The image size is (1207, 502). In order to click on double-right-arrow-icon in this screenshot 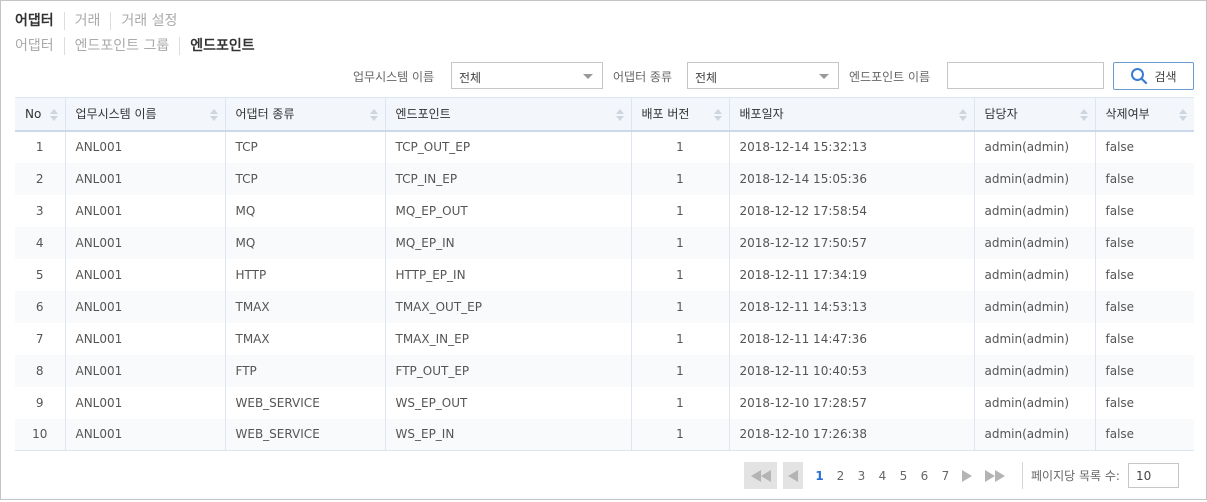, I will do `click(990, 475)`.